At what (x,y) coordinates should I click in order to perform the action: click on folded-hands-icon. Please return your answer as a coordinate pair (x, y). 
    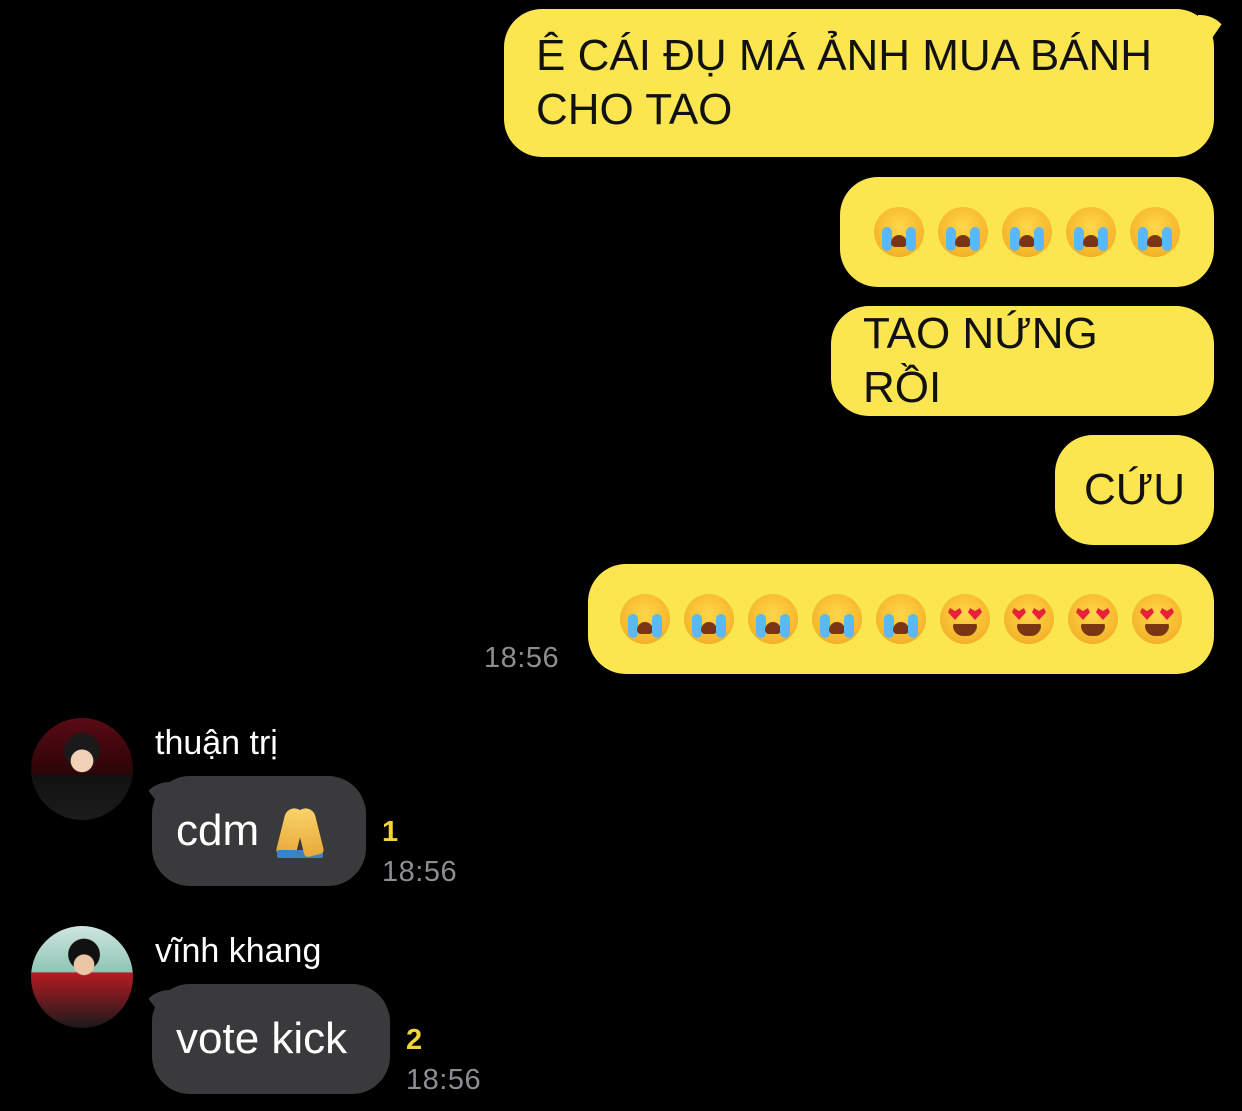
    Looking at the image, I should click on (300, 831).